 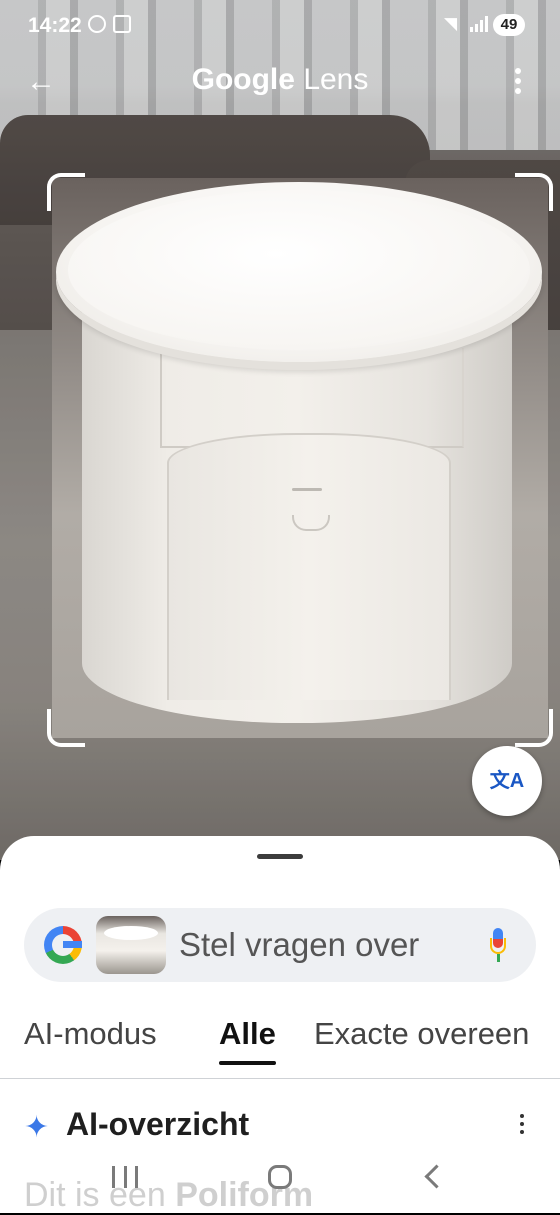 I want to click on more-vertical-icon, so click(x=518, y=83).